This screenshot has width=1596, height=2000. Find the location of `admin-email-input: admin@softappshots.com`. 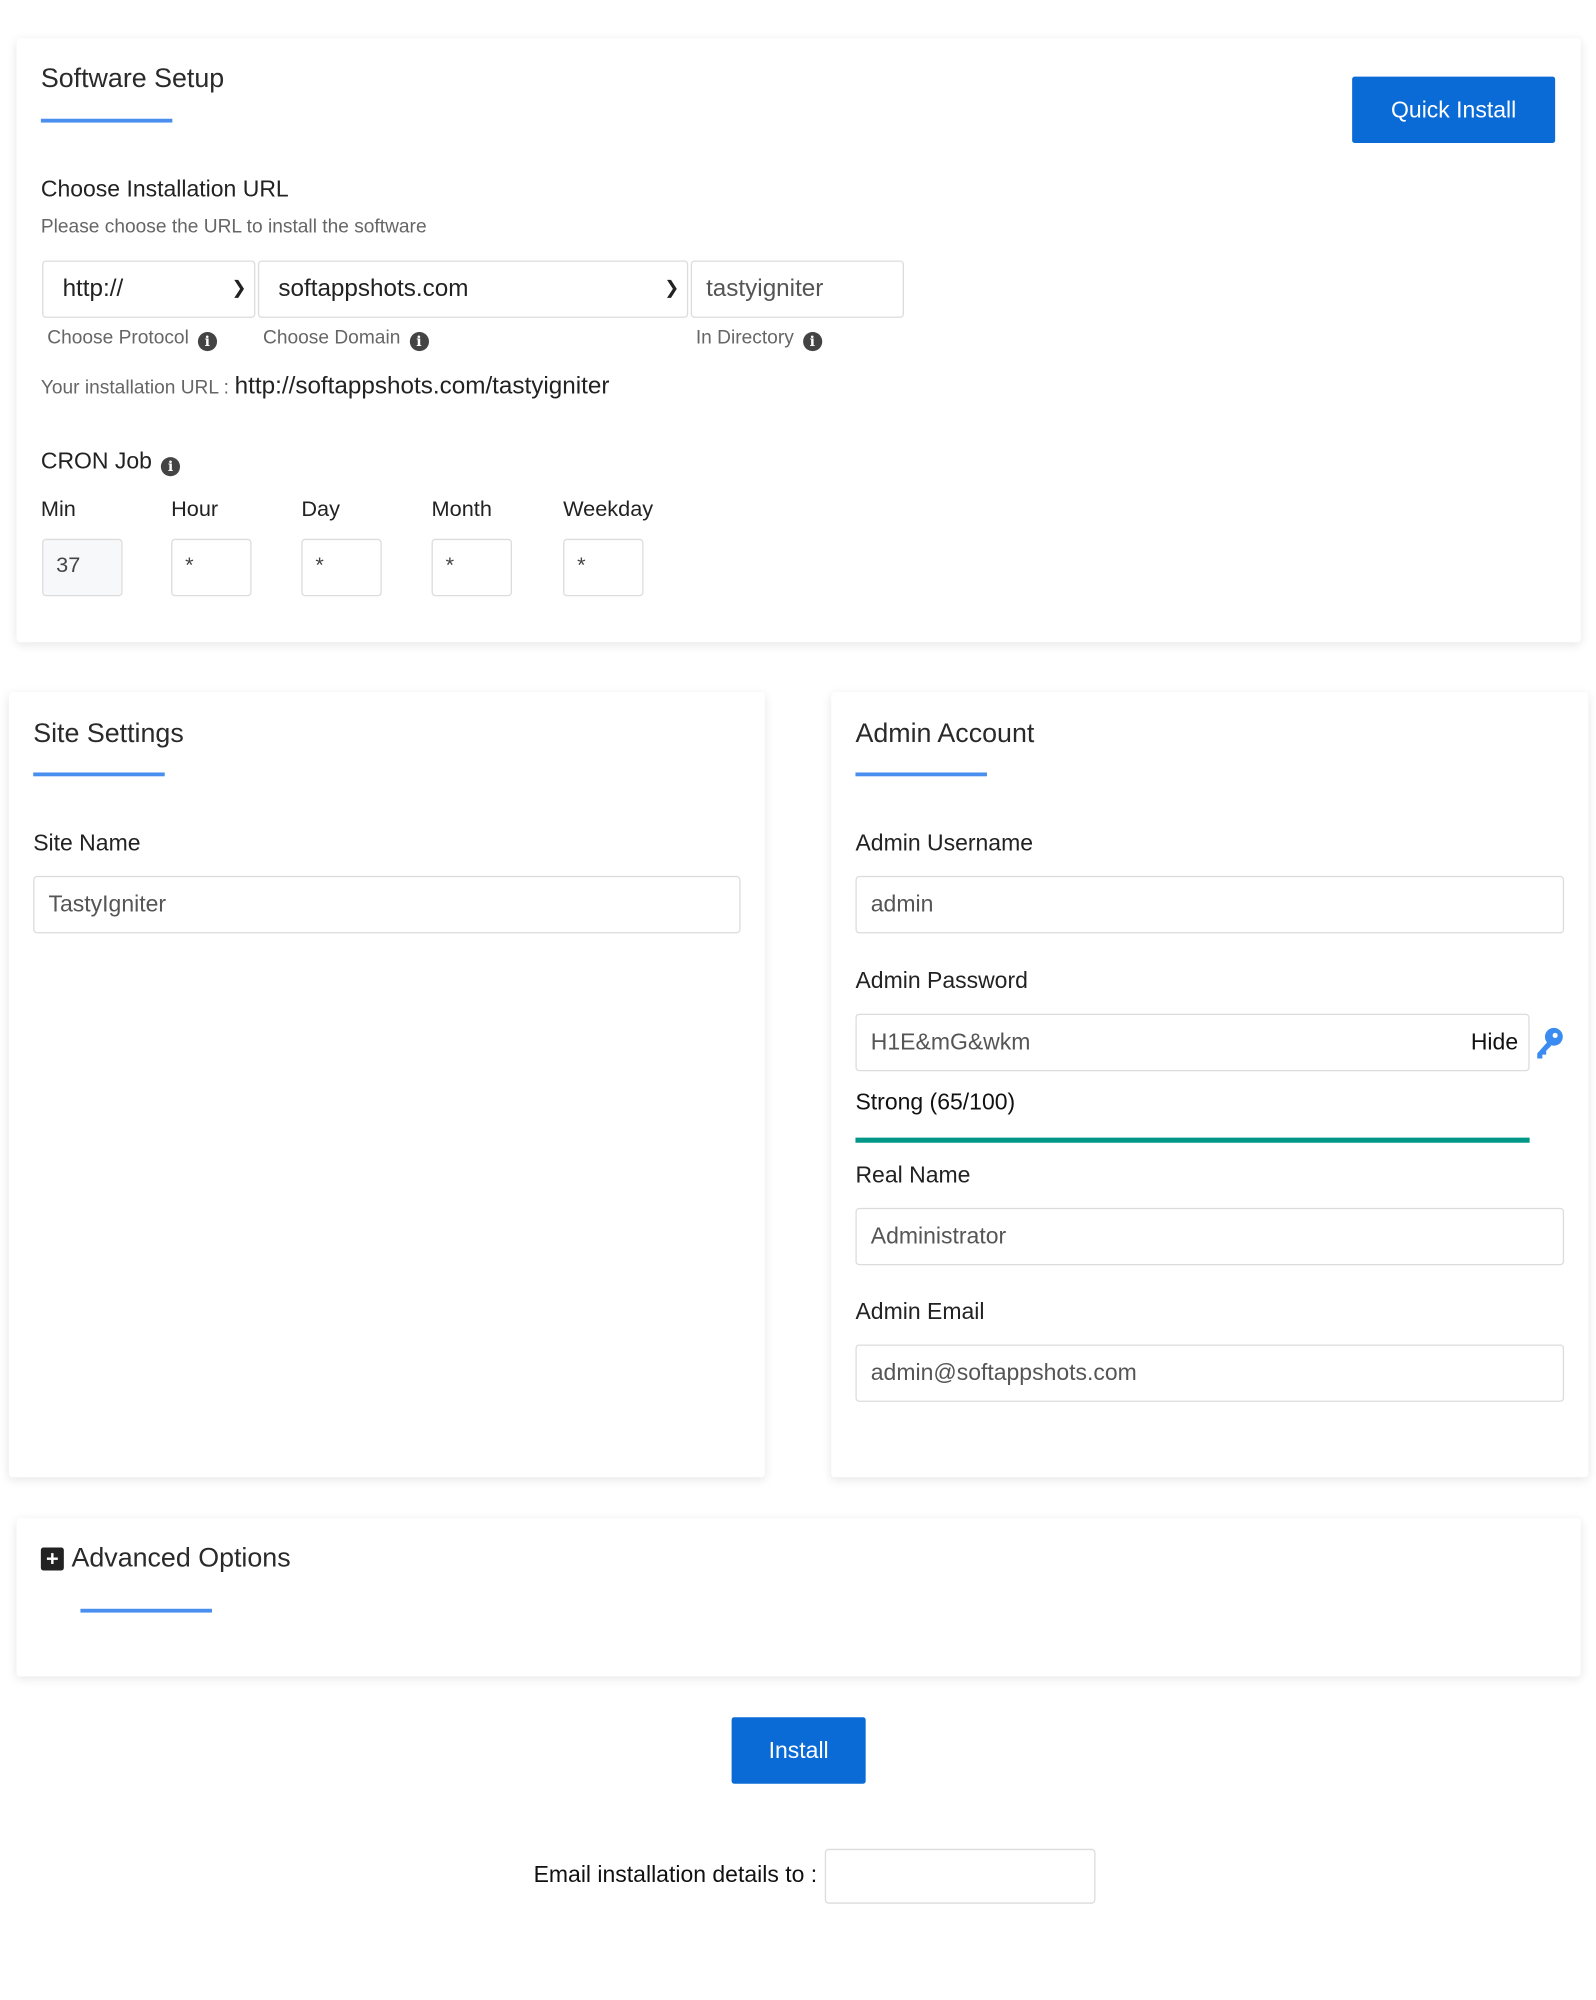

admin-email-input: admin@softappshots.com is located at coordinates (1210, 1373).